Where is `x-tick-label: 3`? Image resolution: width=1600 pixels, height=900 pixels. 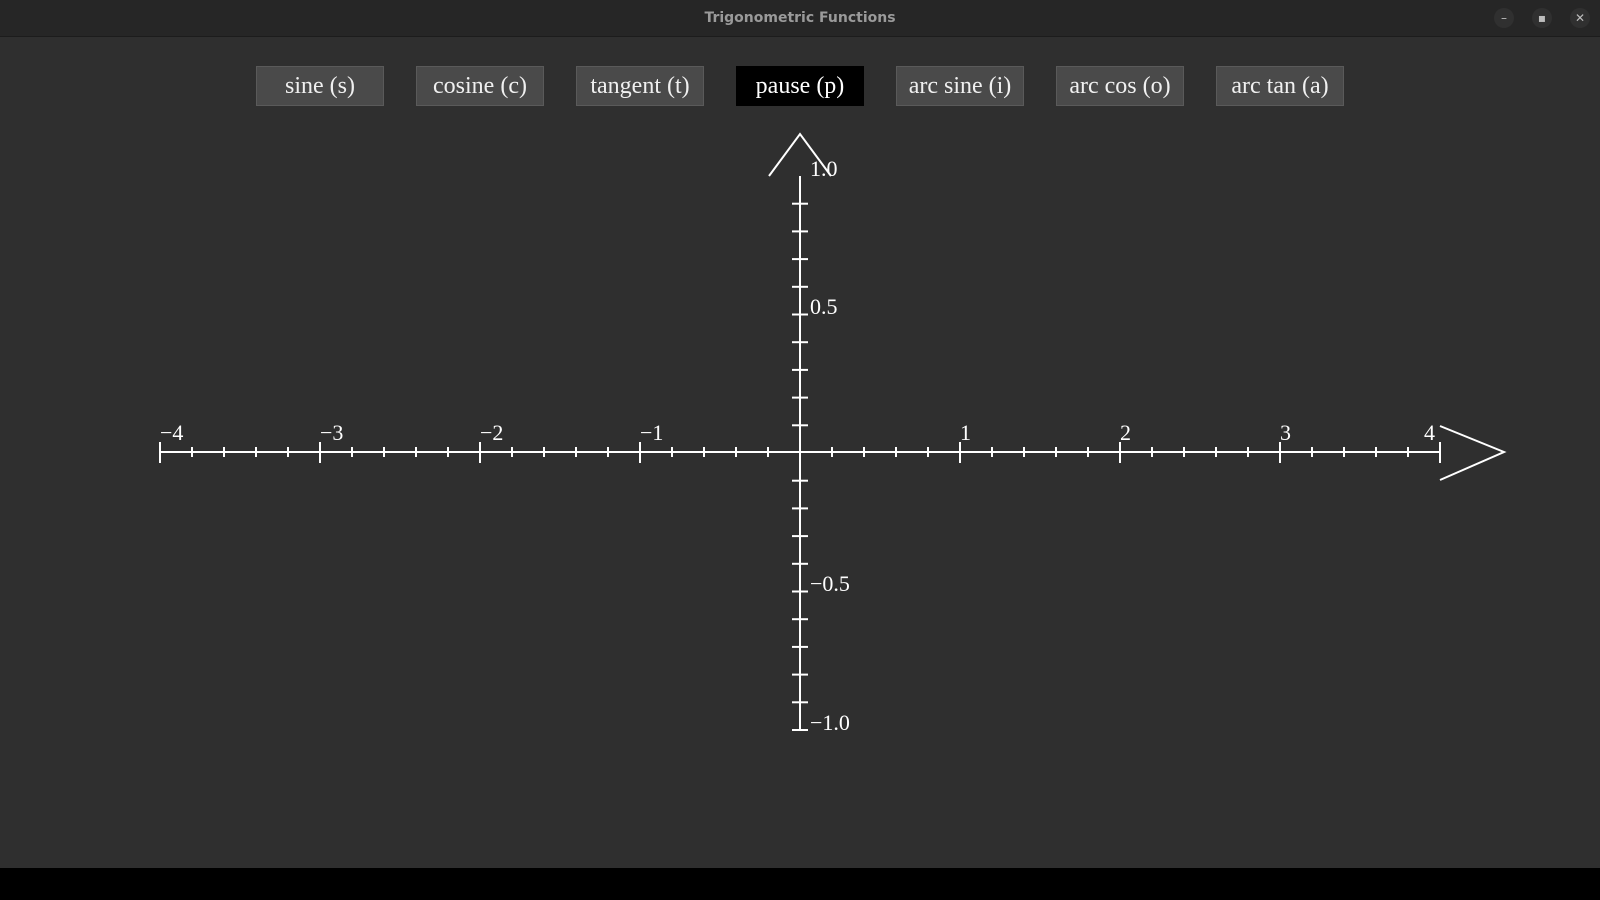
x-tick-label: 3 is located at coordinates (1285, 432).